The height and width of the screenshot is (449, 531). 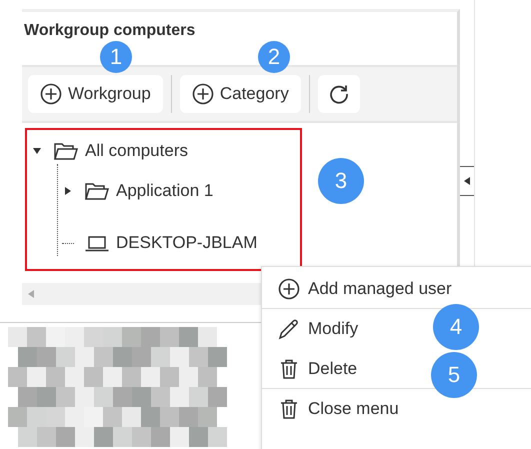 What do you see at coordinates (136, 151) in the screenshot?
I see `tree-item: All computers` at bounding box center [136, 151].